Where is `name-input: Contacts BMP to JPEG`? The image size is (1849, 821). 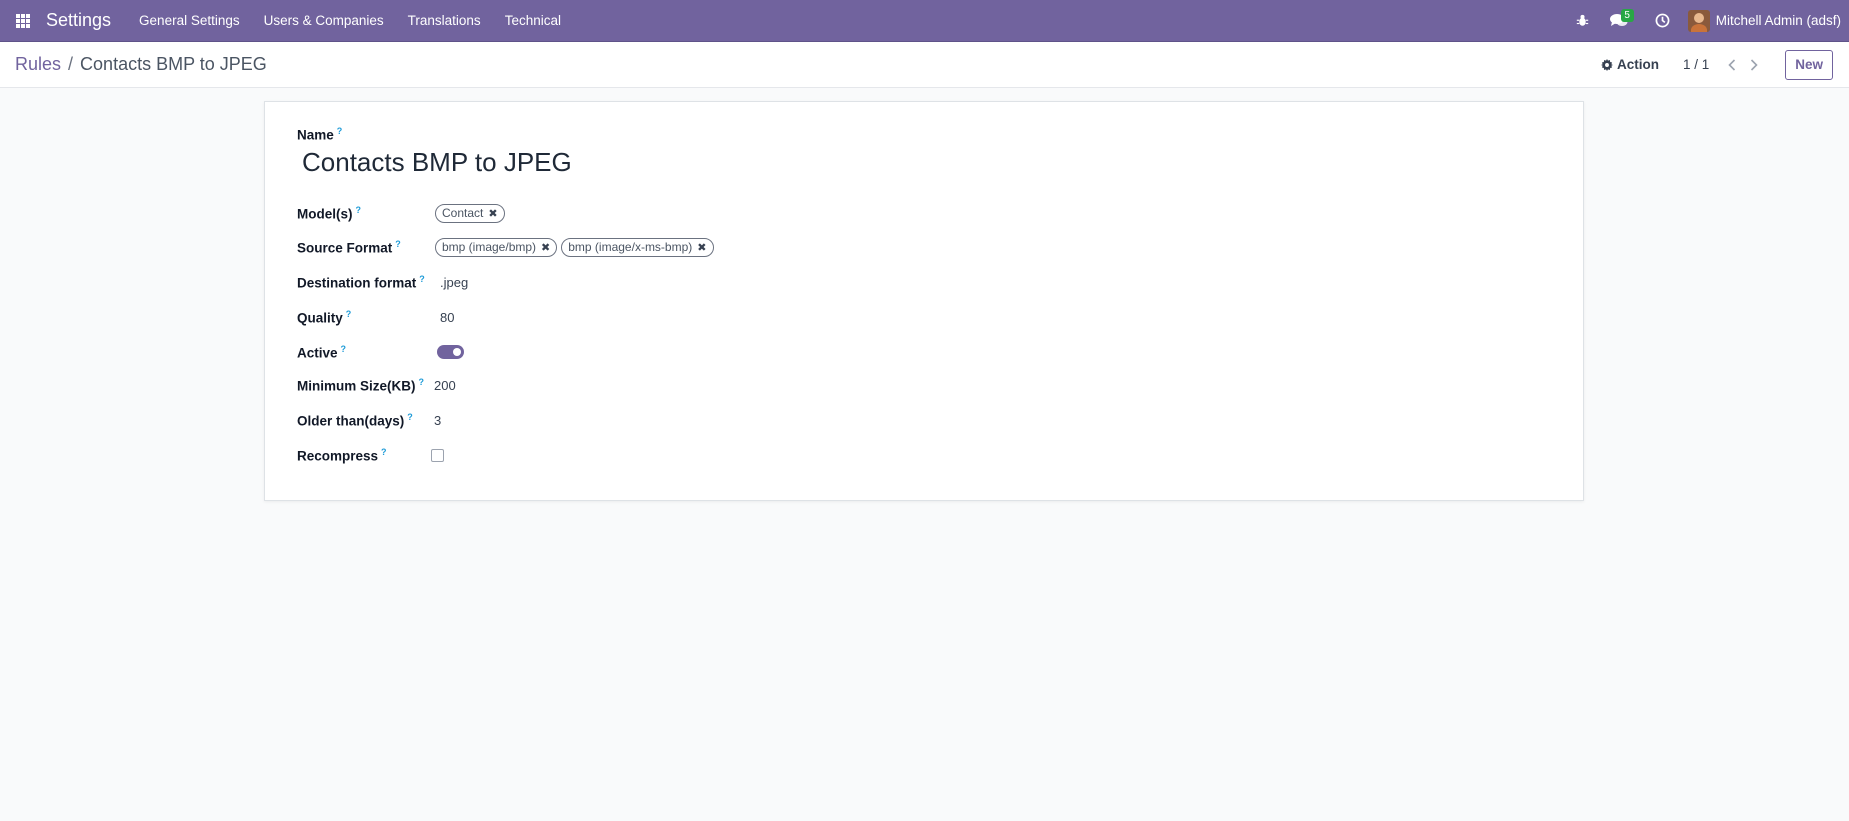 name-input: Contacts BMP to JPEG is located at coordinates (437, 162).